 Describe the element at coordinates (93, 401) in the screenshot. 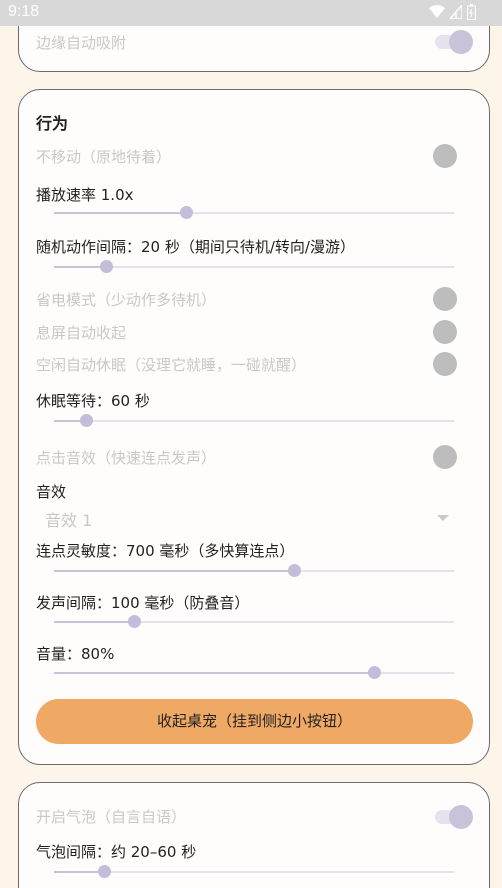

I see `sleep-wait-label: 休眠等待：60 秒` at that location.